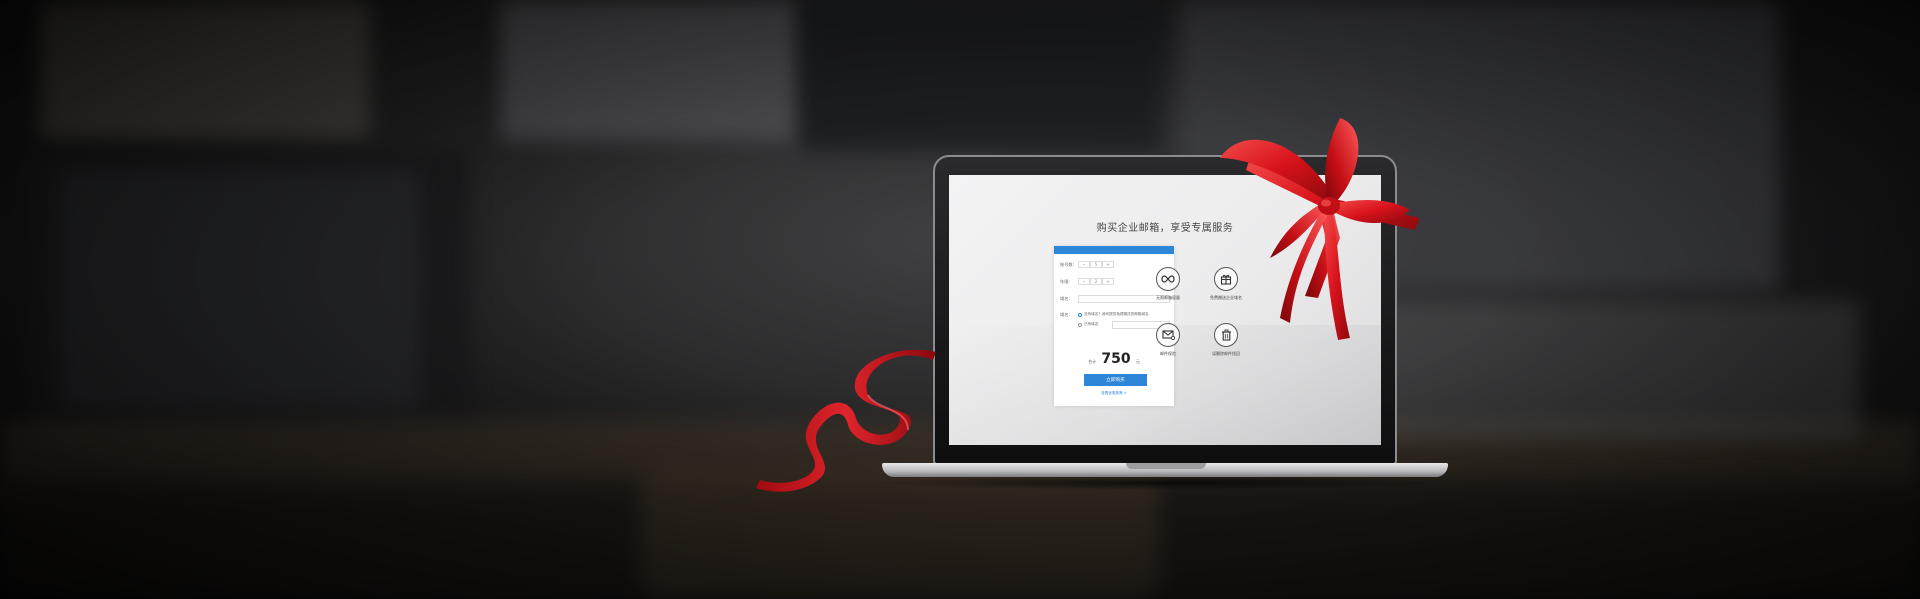 This screenshot has height=599, width=1920. I want to click on curly-ribbon, so click(846, 421).